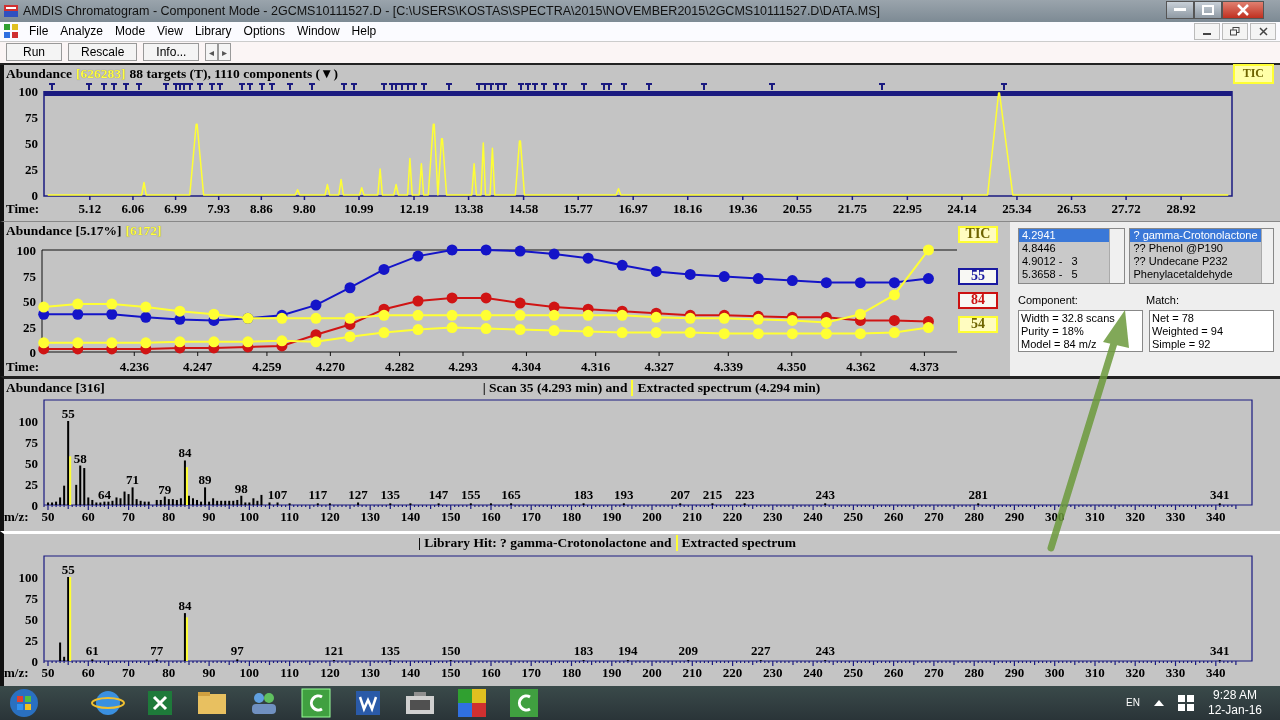 The height and width of the screenshot is (720, 1280). Describe the element at coordinates (359, 208) in the screenshot. I see `axis-tick-label: 10.99` at that location.